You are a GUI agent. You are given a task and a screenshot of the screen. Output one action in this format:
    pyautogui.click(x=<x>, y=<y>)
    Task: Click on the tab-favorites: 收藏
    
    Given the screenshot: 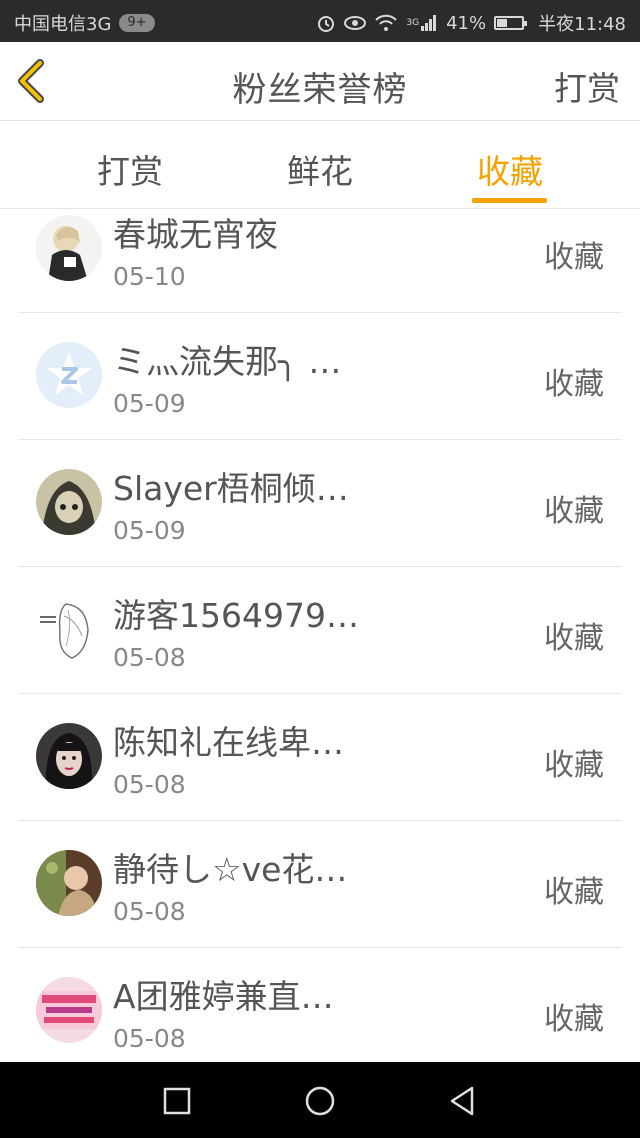 What is the action you would take?
    pyautogui.click(x=510, y=169)
    